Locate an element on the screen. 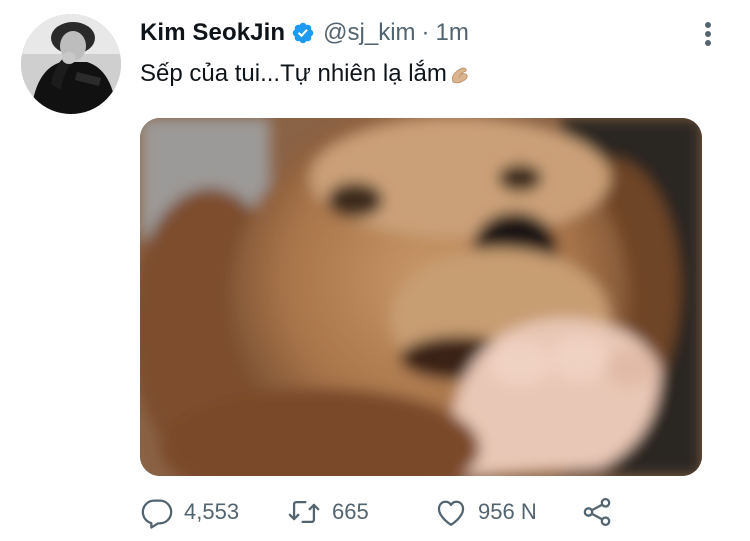 This screenshot has height=541, width=750. reply-button: 4,553 is located at coordinates (189, 512).